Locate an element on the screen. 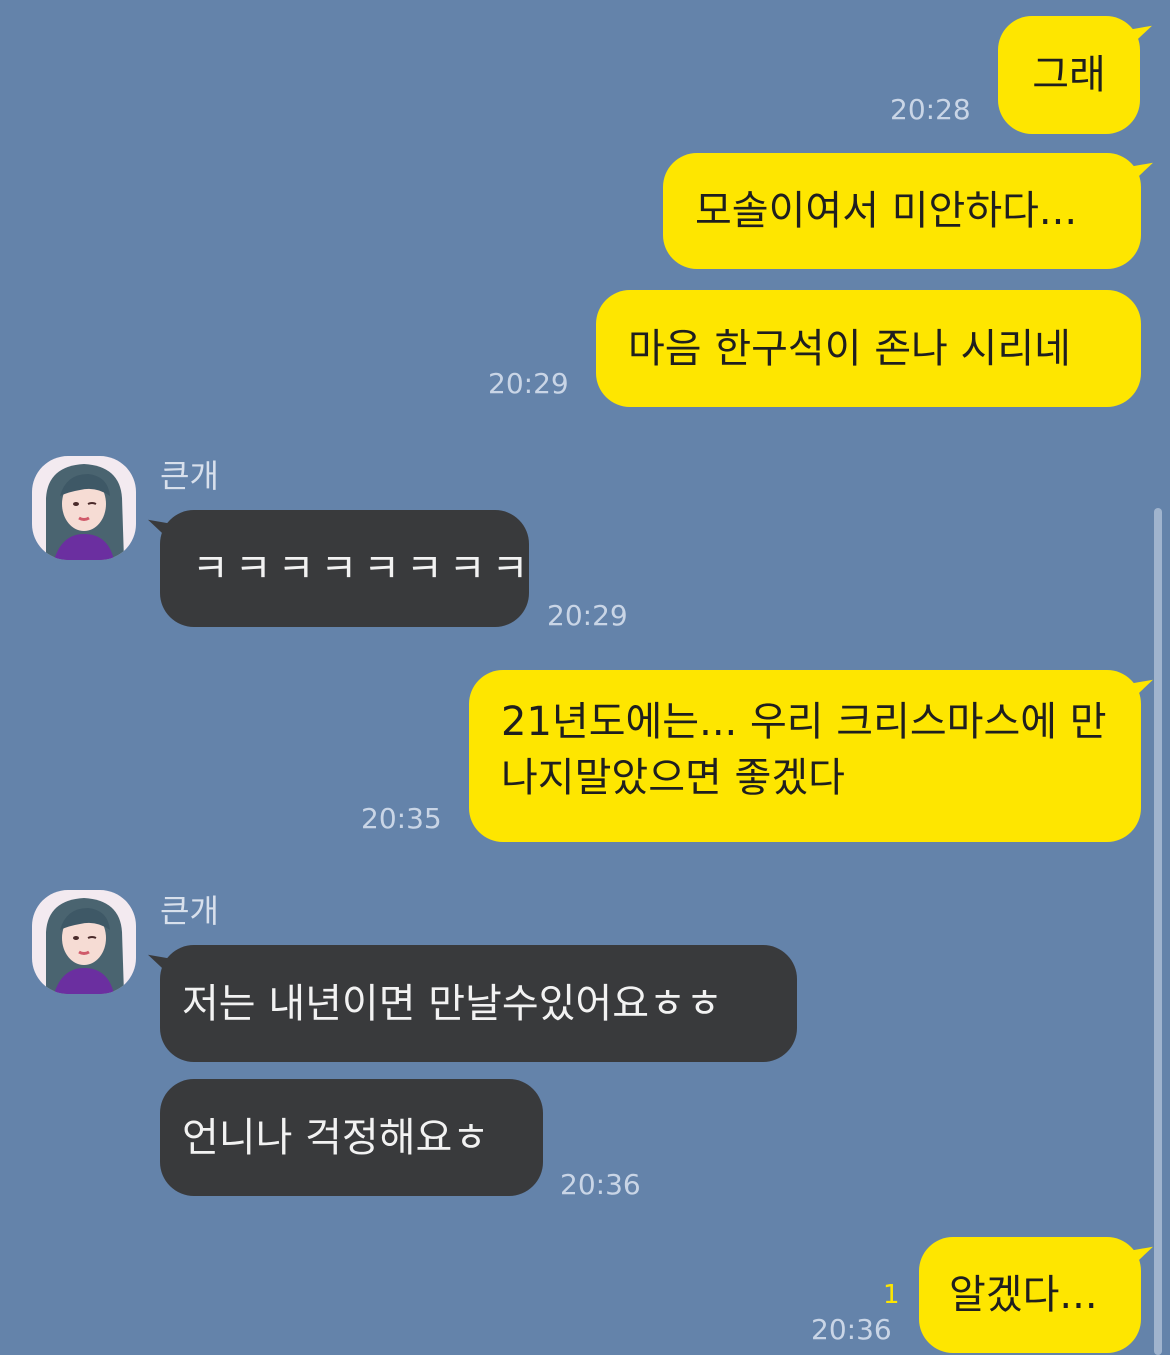  message-text: 21년도에는... 우리 크리스마스에 만나지말았으면 좋겠다 is located at coordinates (804, 750).